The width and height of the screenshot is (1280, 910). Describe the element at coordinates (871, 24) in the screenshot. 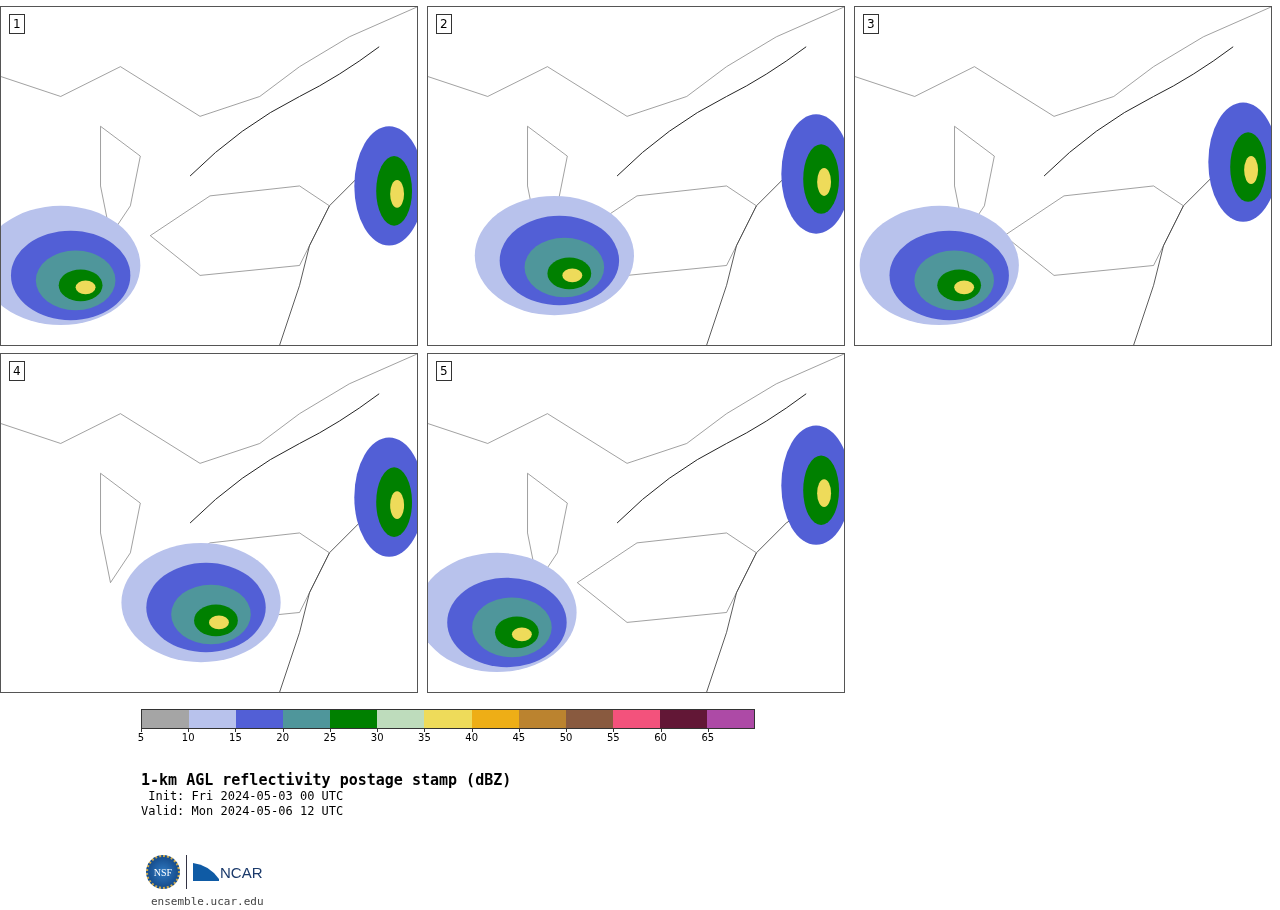

I see `panel-number: 3` at that location.